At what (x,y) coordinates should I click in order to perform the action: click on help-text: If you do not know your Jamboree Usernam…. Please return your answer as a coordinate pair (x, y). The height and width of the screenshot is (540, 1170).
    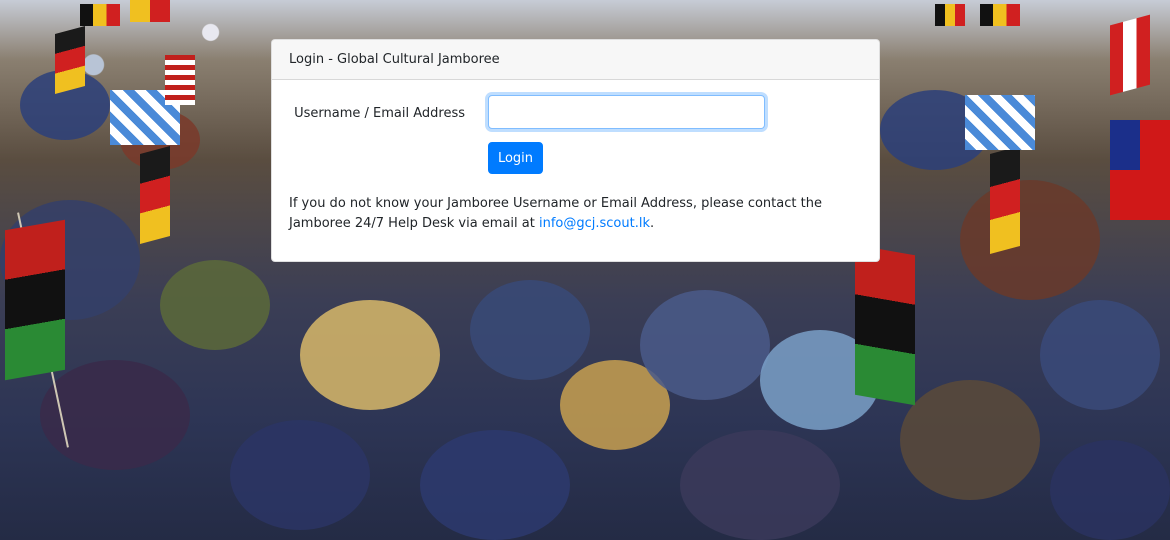
    Looking at the image, I should click on (579, 214).